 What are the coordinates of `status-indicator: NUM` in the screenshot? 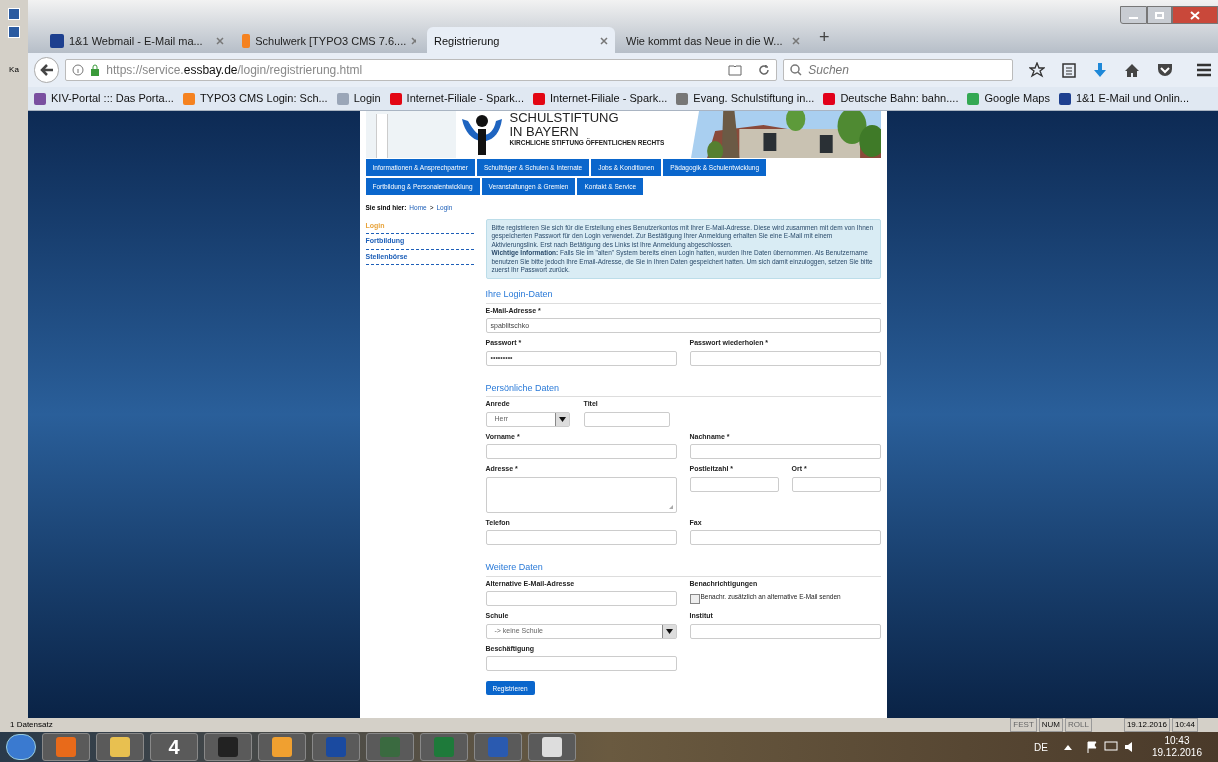 It's located at (1050, 725).